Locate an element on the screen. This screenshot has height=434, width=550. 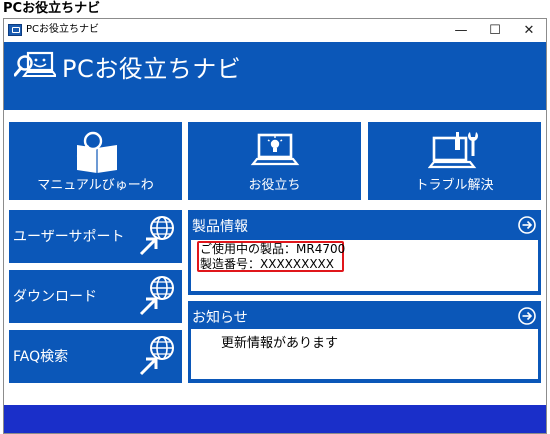
news-body: 更新情報があります is located at coordinates (364, 354).